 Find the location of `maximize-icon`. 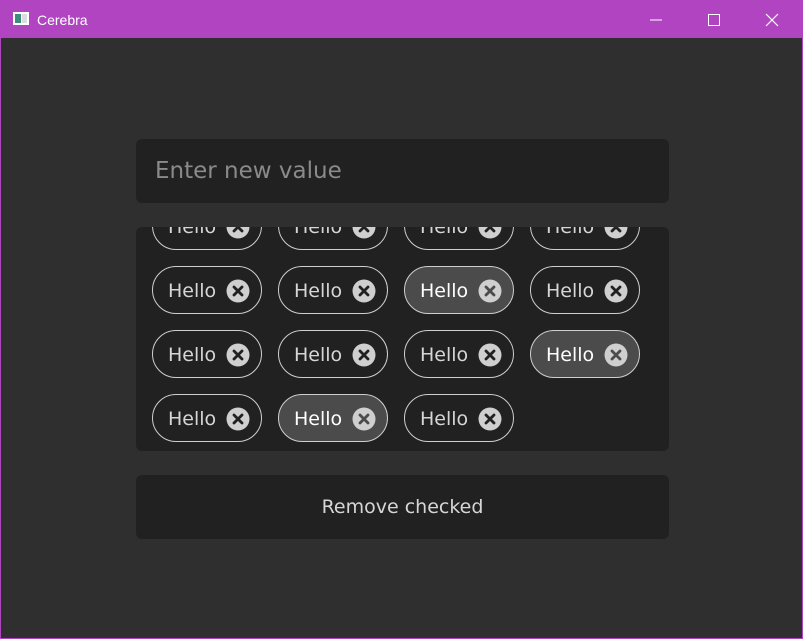

maximize-icon is located at coordinates (714, 20).